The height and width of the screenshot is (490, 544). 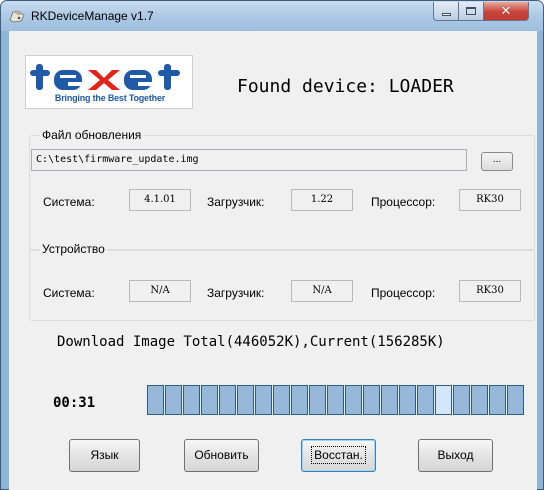 I want to click on minimize-button, so click(x=446, y=11).